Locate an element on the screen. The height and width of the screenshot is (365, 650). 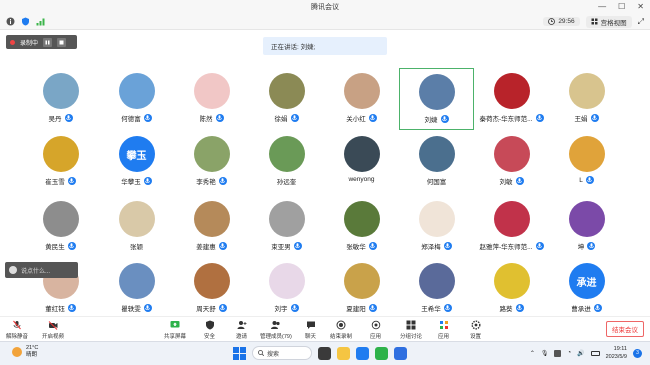
tray-app-icon is located at coordinates (558, 353).